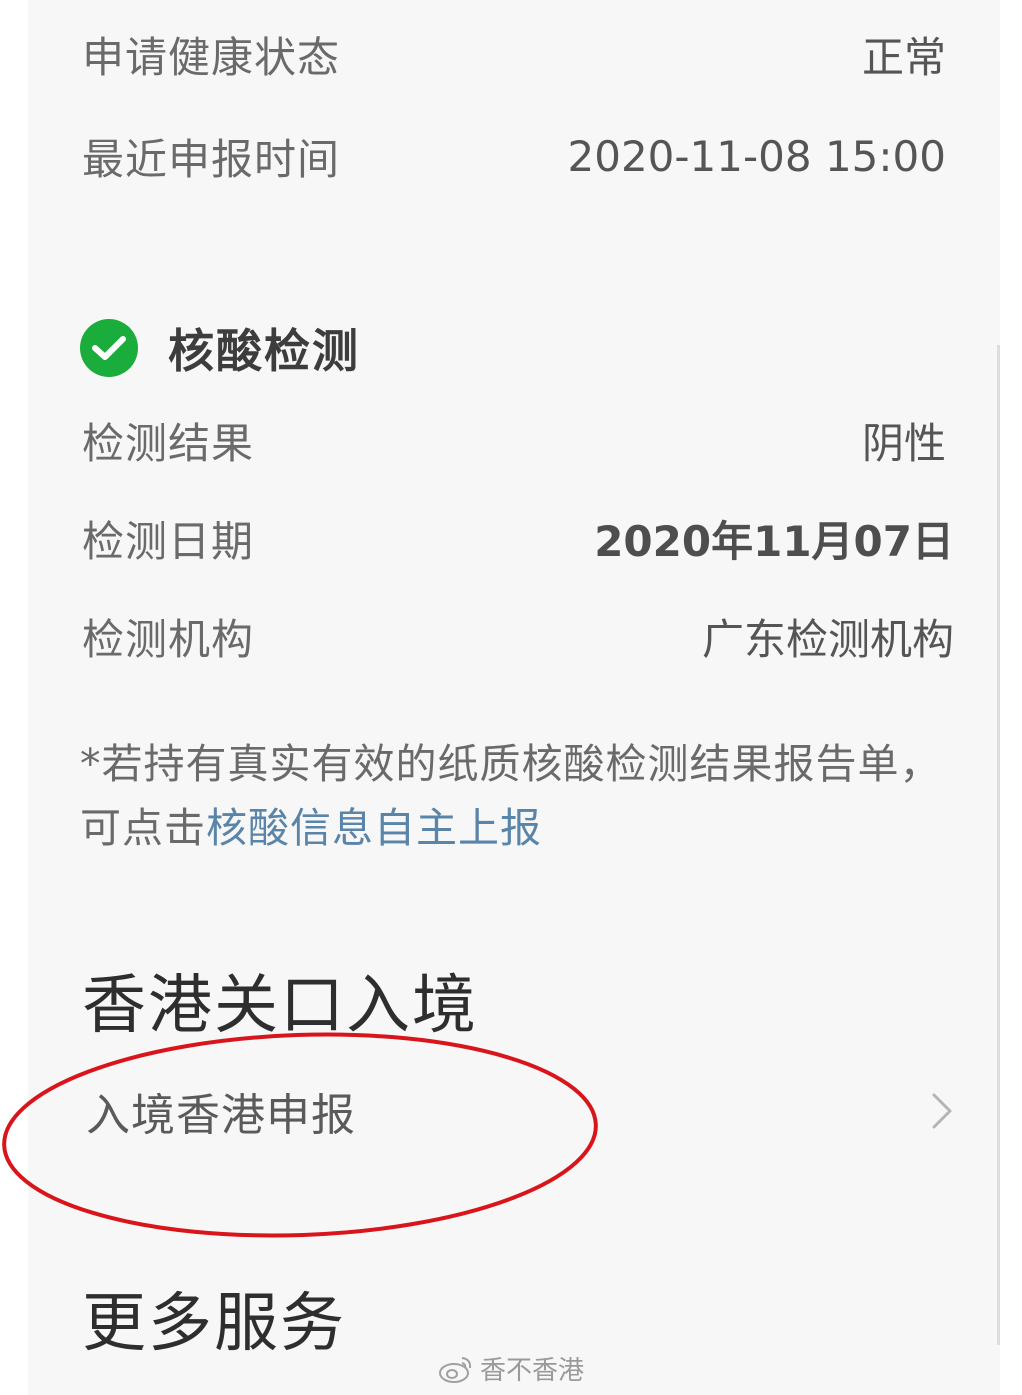  I want to click on health-status-row: 申请健康状态 正常, so click(514, 54).